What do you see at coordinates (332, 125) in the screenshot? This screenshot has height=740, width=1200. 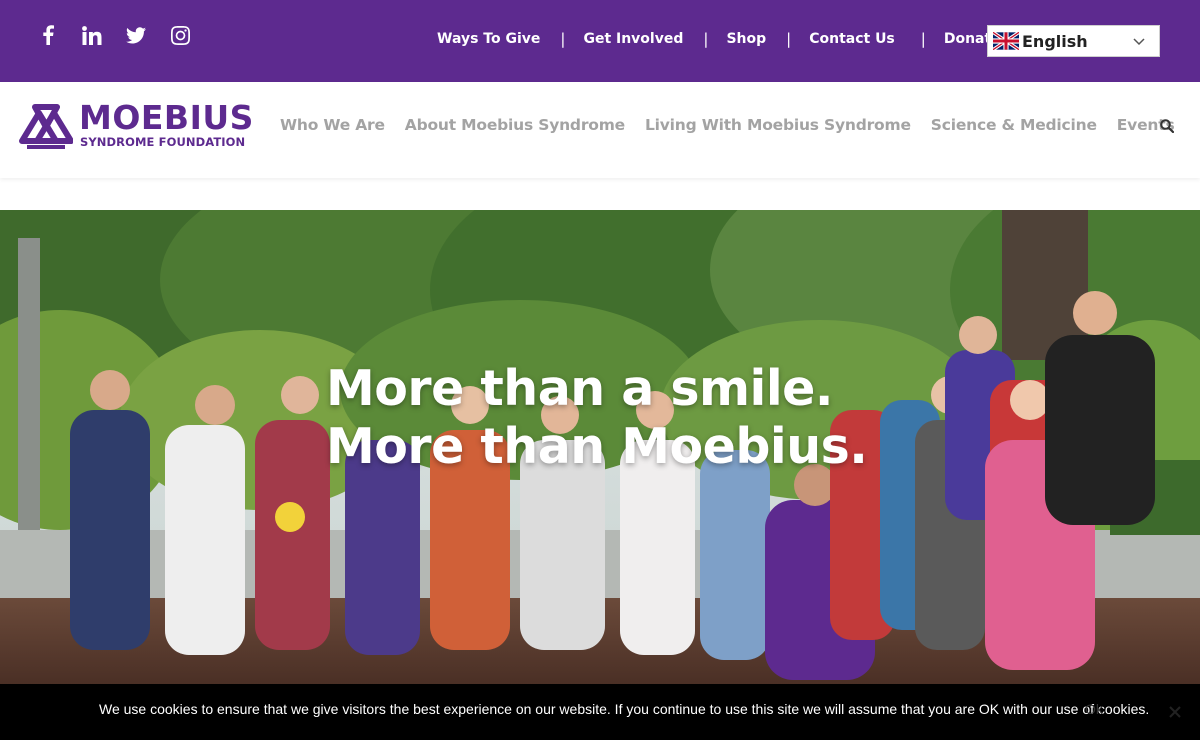 I see `nav-who-we-are: Who We Are` at bounding box center [332, 125].